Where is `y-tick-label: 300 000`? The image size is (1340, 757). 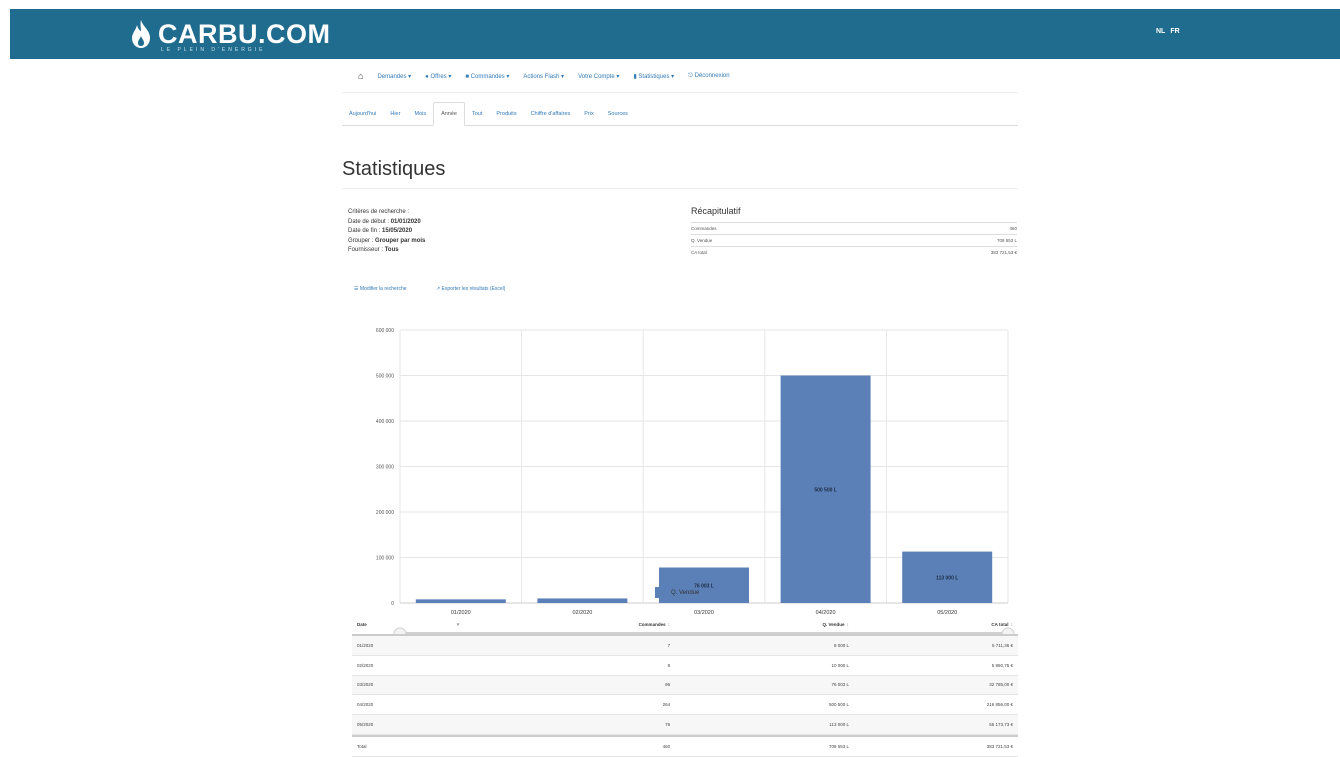
y-tick-label: 300 000 is located at coordinates (385, 468).